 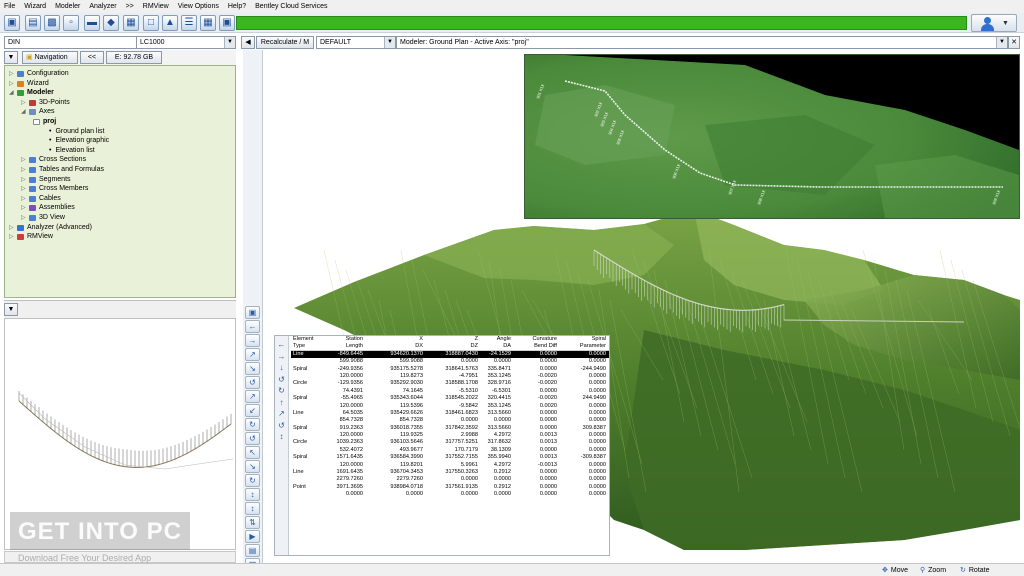 What do you see at coordinates (50, 228) in the screenshot?
I see `tree-item: ▷ Analyzer (Advanced)` at bounding box center [50, 228].